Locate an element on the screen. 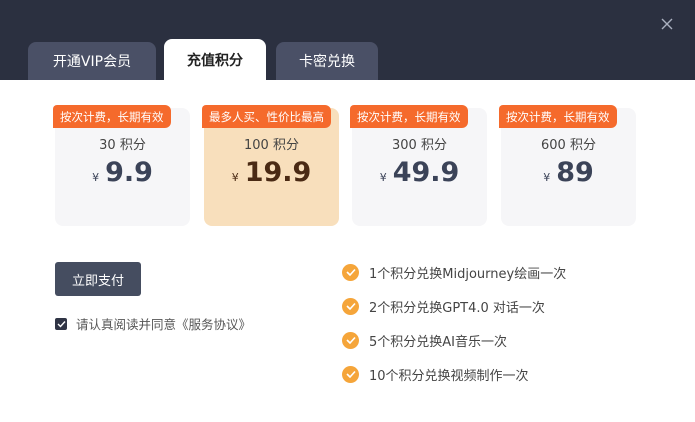 Image resolution: width=695 pixels, height=422 pixels. close-button is located at coordinates (667, 24).